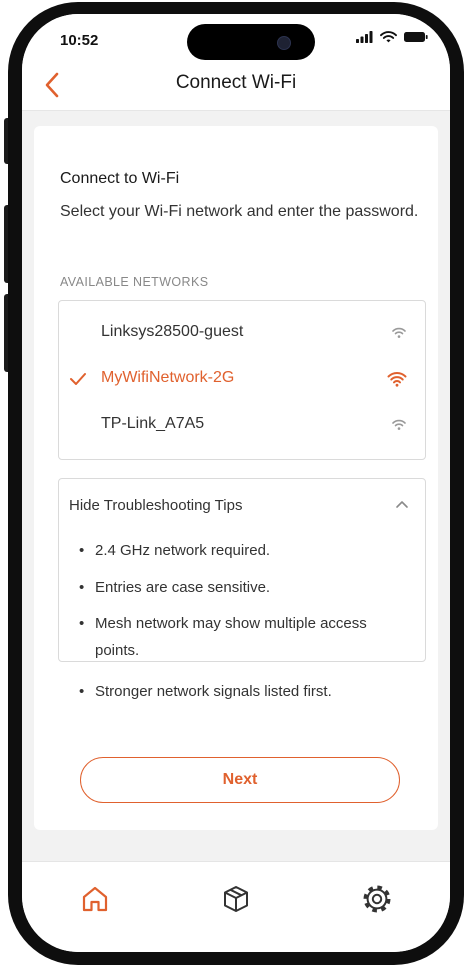 The width and height of the screenshot is (467, 969). What do you see at coordinates (402, 504) in the screenshot?
I see `chevron-up-icon` at bounding box center [402, 504].